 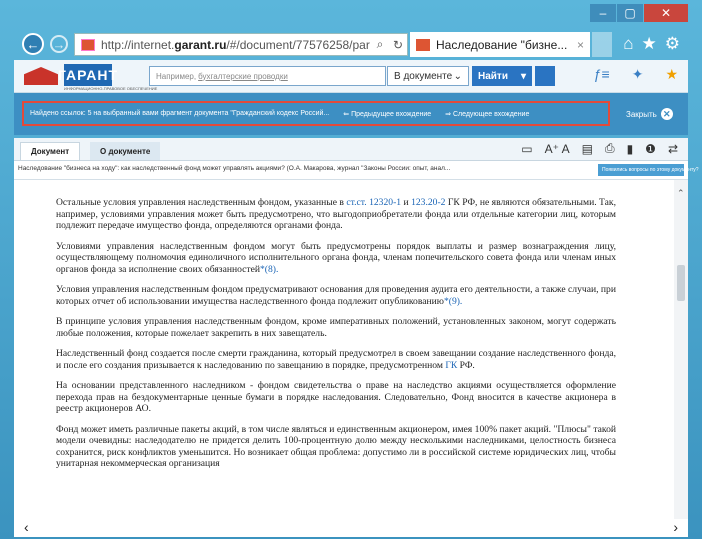 What do you see at coordinates (423, 44) in the screenshot?
I see `tab-favicon-icon` at bounding box center [423, 44].